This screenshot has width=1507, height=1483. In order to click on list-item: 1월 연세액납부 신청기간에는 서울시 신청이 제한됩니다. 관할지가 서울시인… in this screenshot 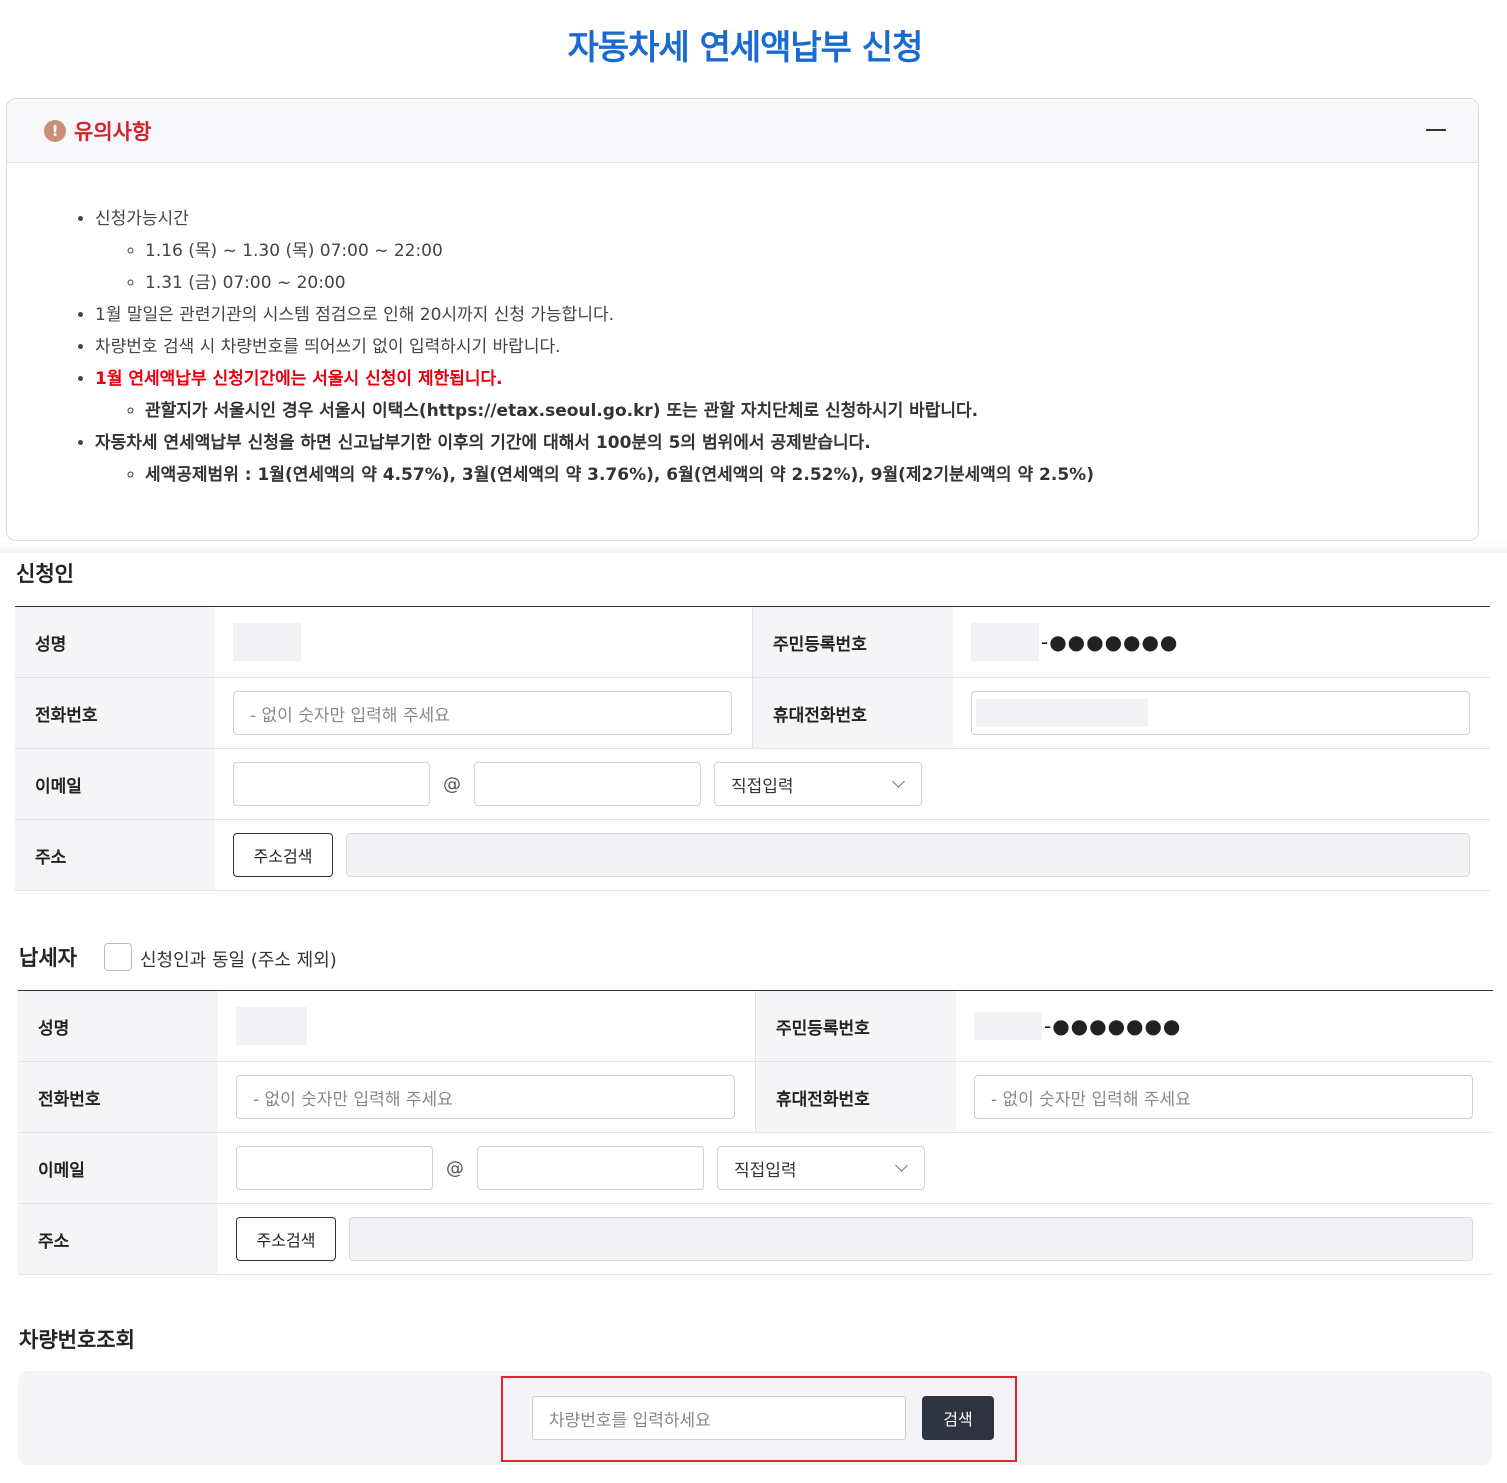, I will do `click(786, 395)`.